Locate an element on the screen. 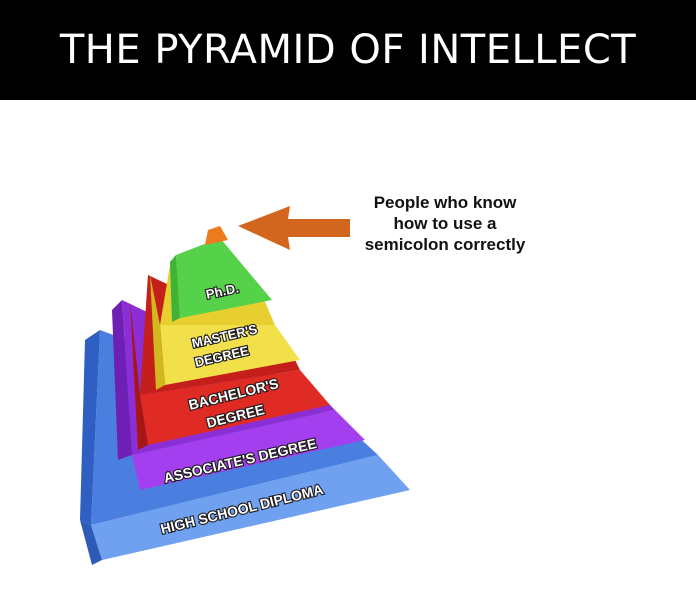 This screenshot has width=696, height=614. callout-line-2: how to use a is located at coordinates (445, 223).